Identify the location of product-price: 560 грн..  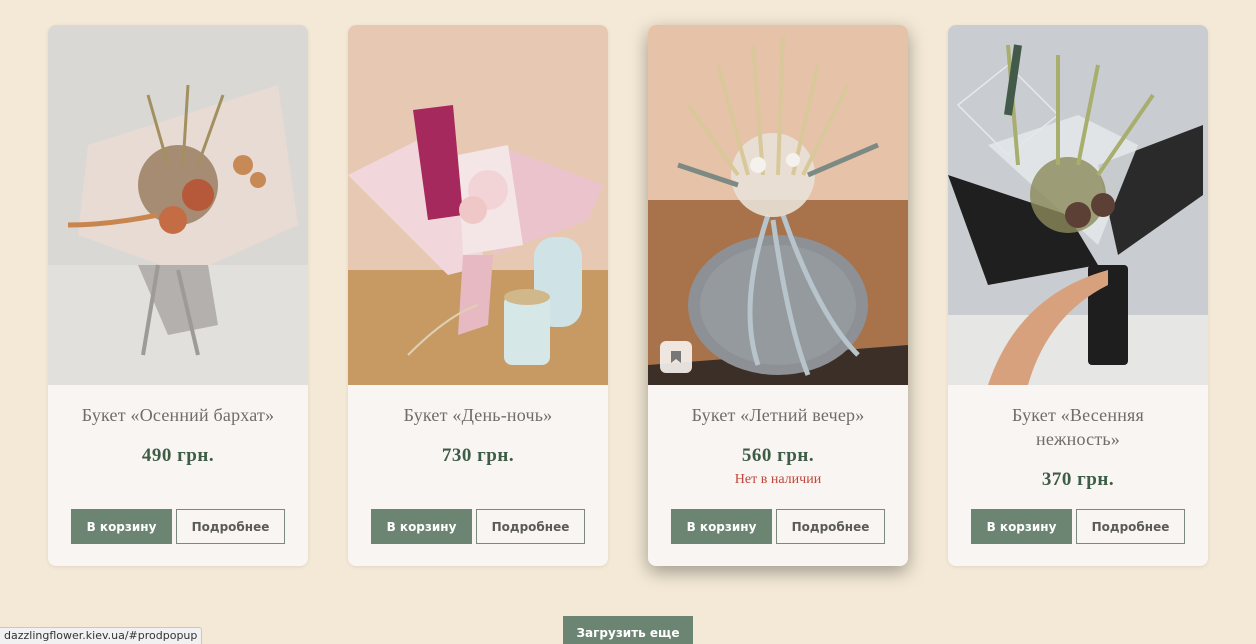
(778, 455).